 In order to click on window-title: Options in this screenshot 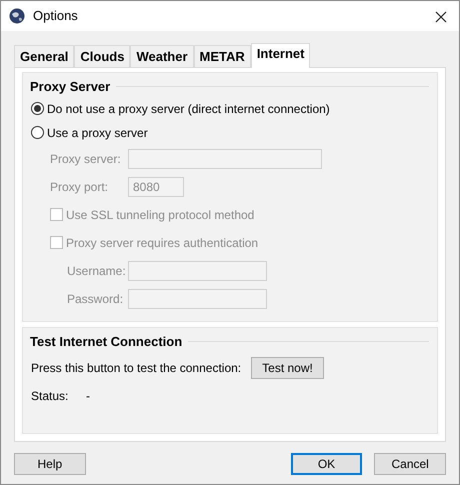, I will do `click(55, 16)`.